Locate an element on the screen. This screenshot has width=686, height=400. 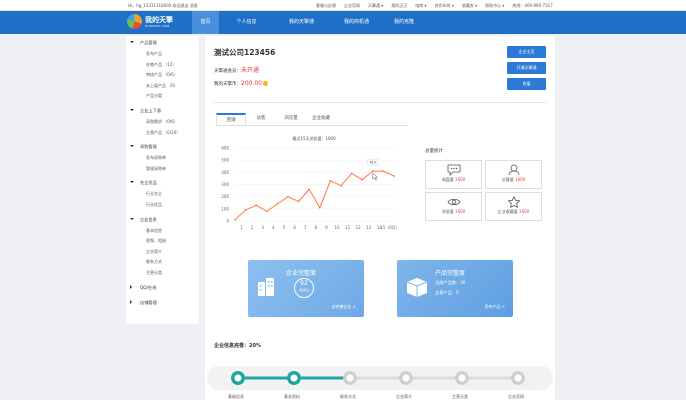
sidebar-item: 管理采购单 is located at coordinates (156, 169).